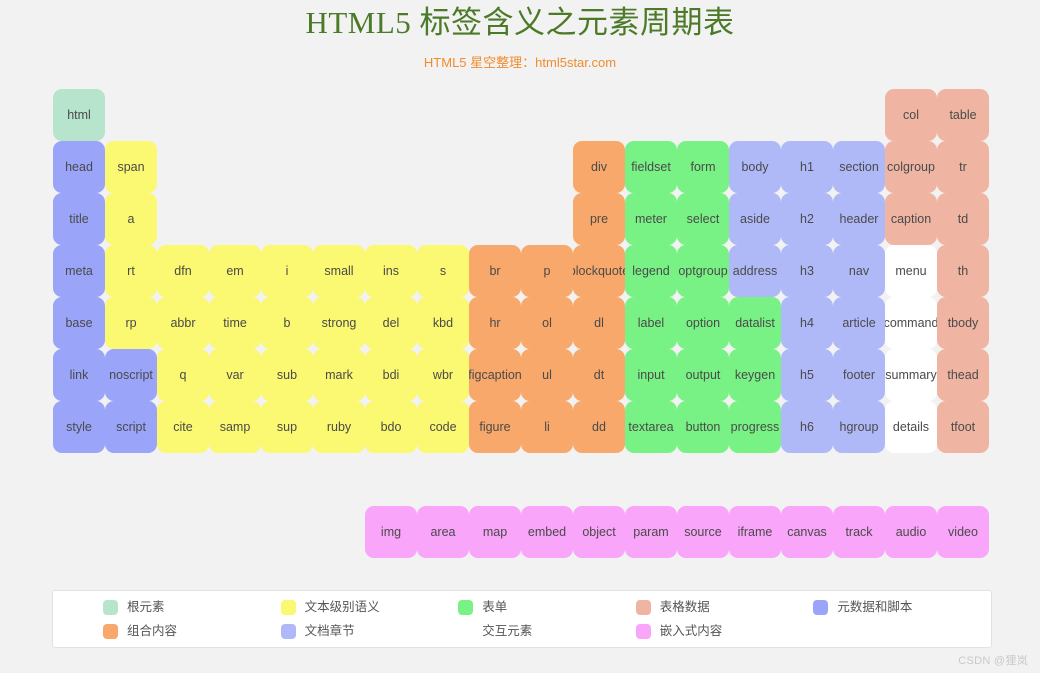 The image size is (1040, 673). What do you see at coordinates (703, 427) in the screenshot?
I see `element-cell-button: button` at bounding box center [703, 427].